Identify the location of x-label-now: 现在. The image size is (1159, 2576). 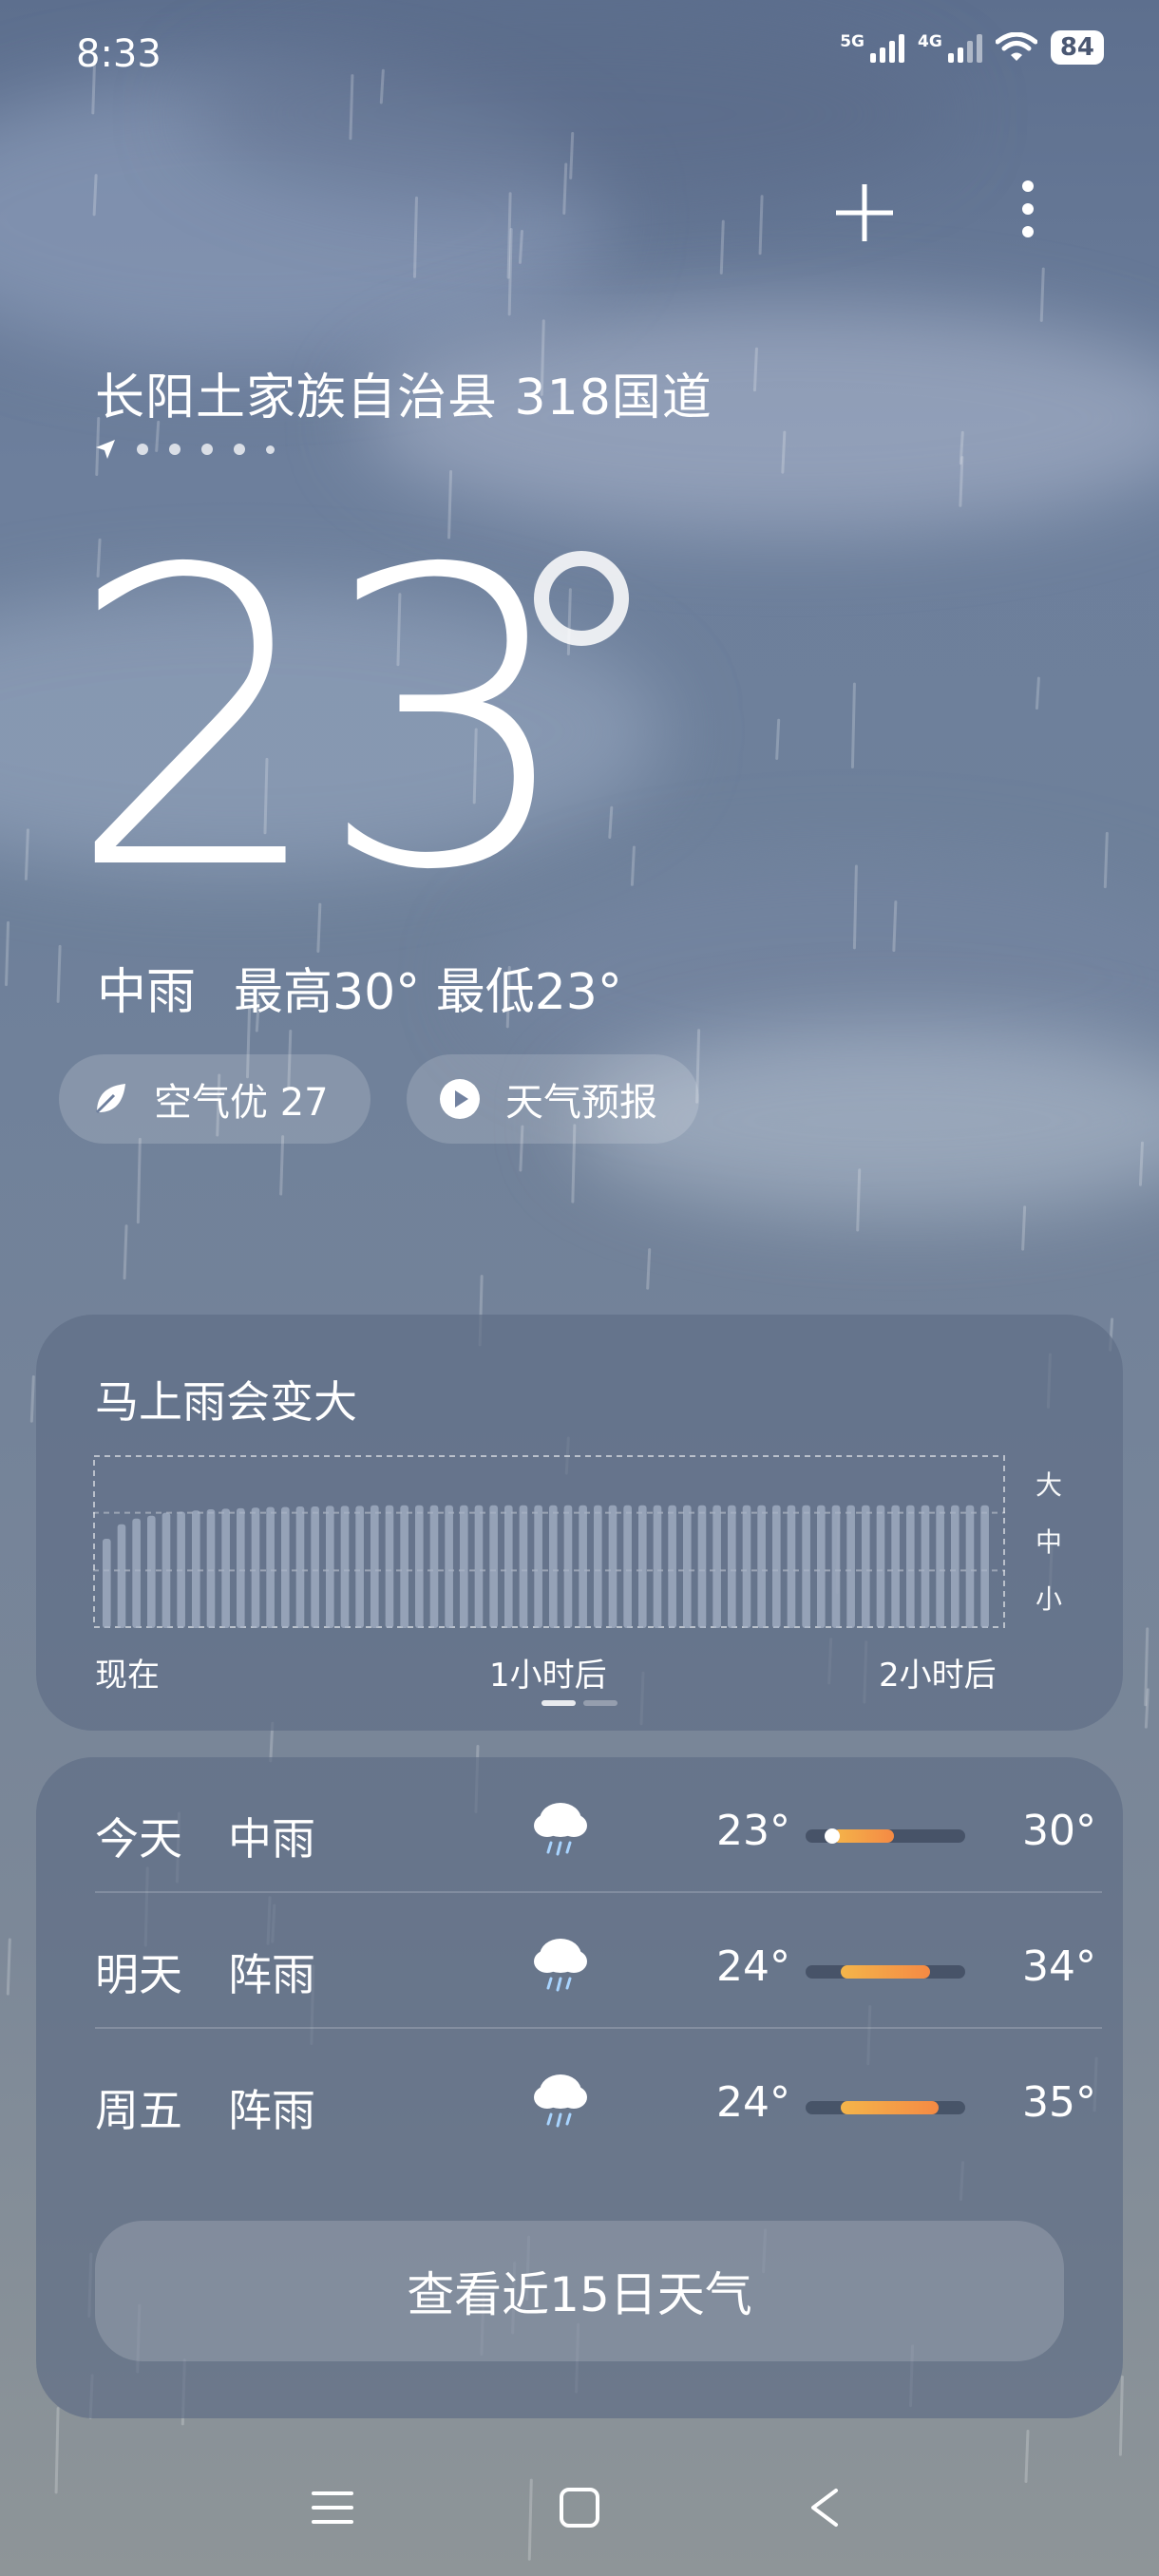
(127, 1676).